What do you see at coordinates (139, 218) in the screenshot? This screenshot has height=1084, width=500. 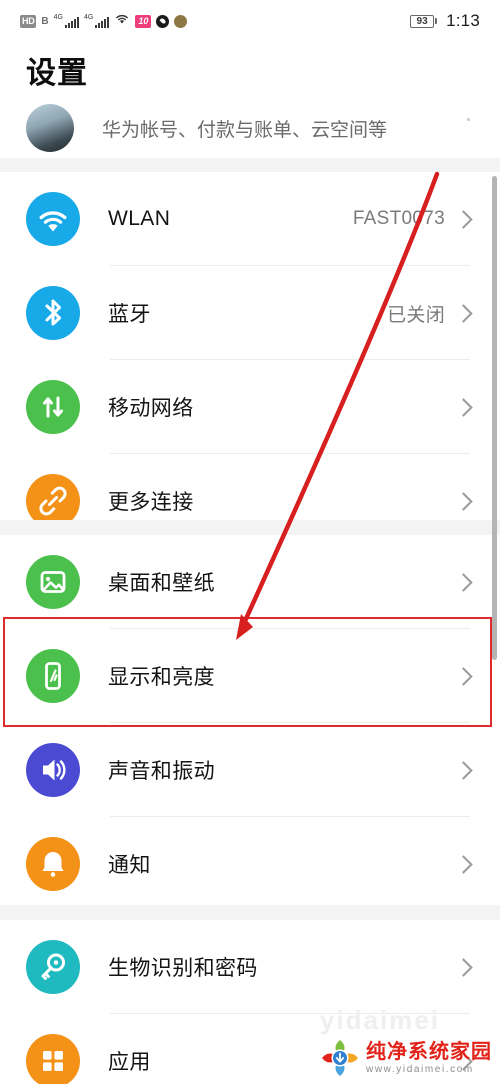 I see `settings-row-label: WLAN` at bounding box center [139, 218].